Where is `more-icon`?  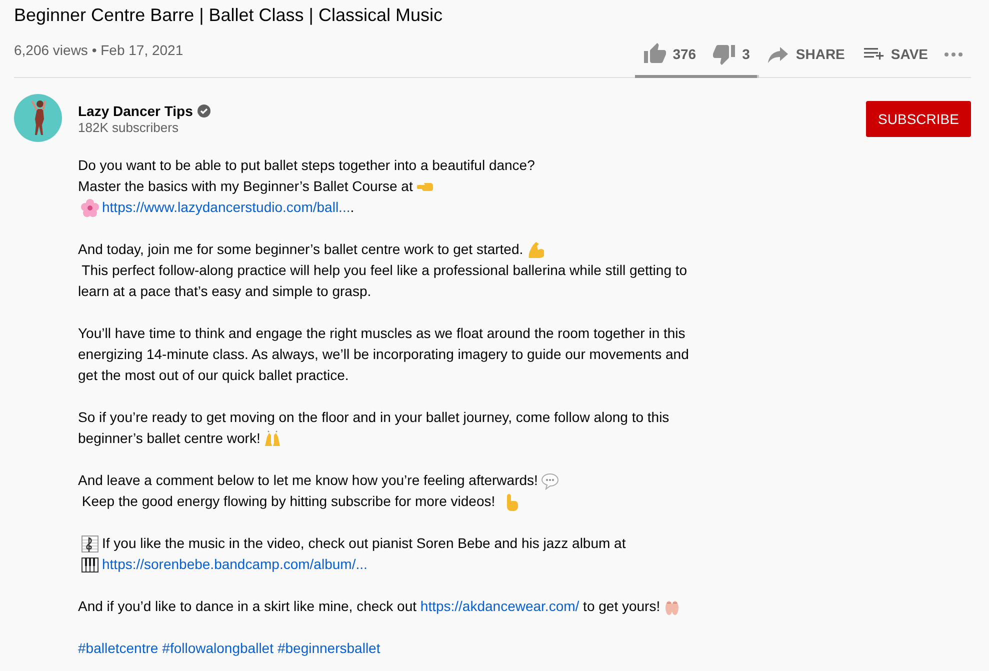
more-icon is located at coordinates (953, 54).